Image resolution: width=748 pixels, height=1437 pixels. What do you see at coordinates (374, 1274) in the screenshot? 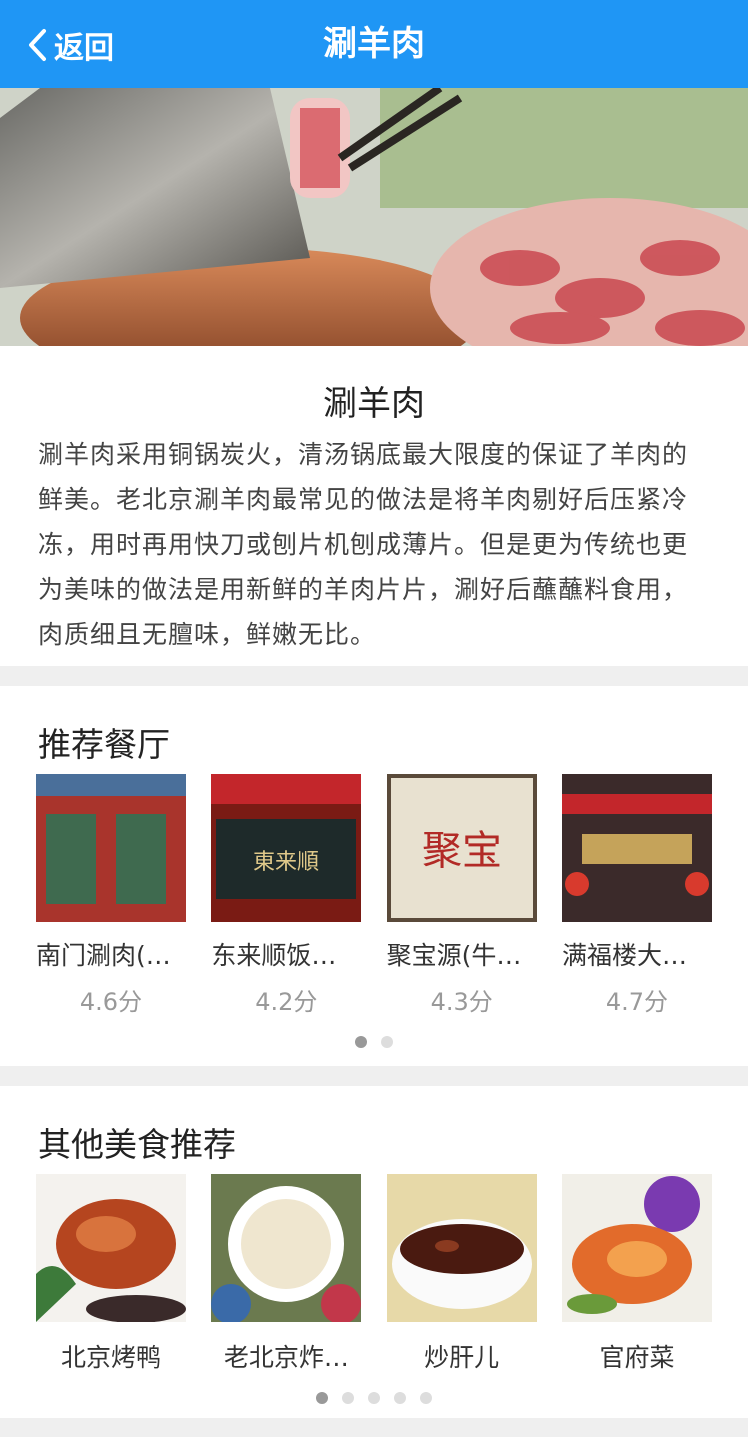
I see `food-carousel: 北京烤鸭 老北京炸… 炒肝儿 官府菜` at bounding box center [374, 1274].